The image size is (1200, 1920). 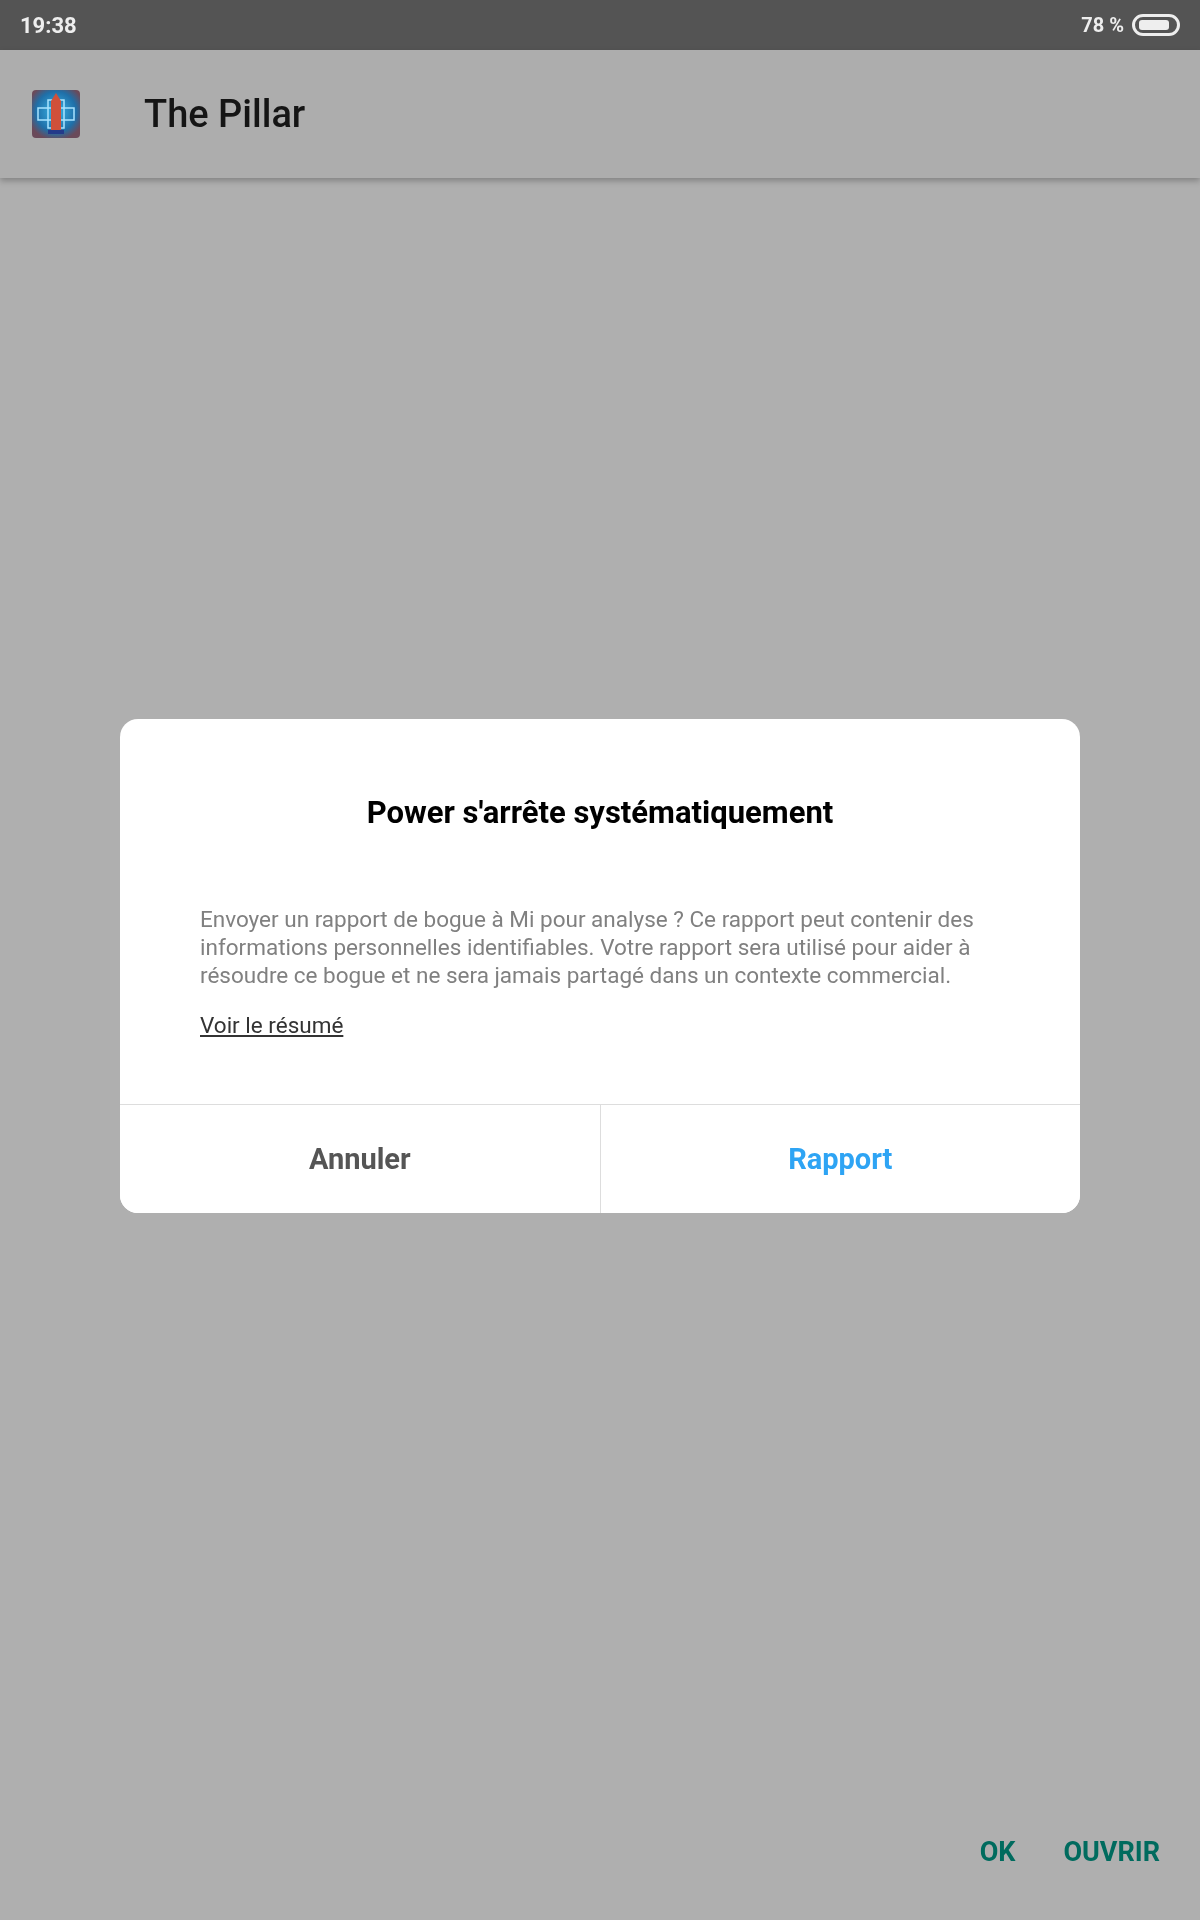 What do you see at coordinates (1156, 25) in the screenshot?
I see `battery-icon` at bounding box center [1156, 25].